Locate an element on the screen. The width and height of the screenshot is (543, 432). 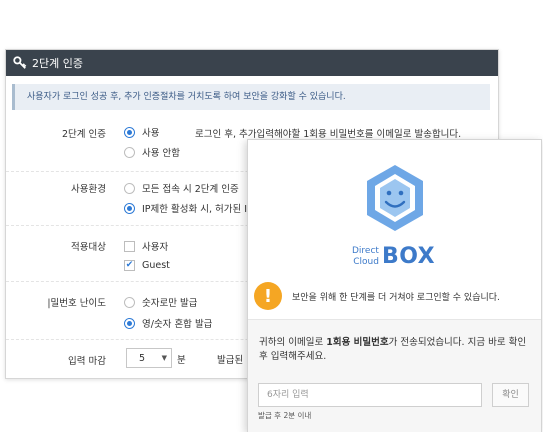
confirm-button: 확인 is located at coordinates (510, 395).